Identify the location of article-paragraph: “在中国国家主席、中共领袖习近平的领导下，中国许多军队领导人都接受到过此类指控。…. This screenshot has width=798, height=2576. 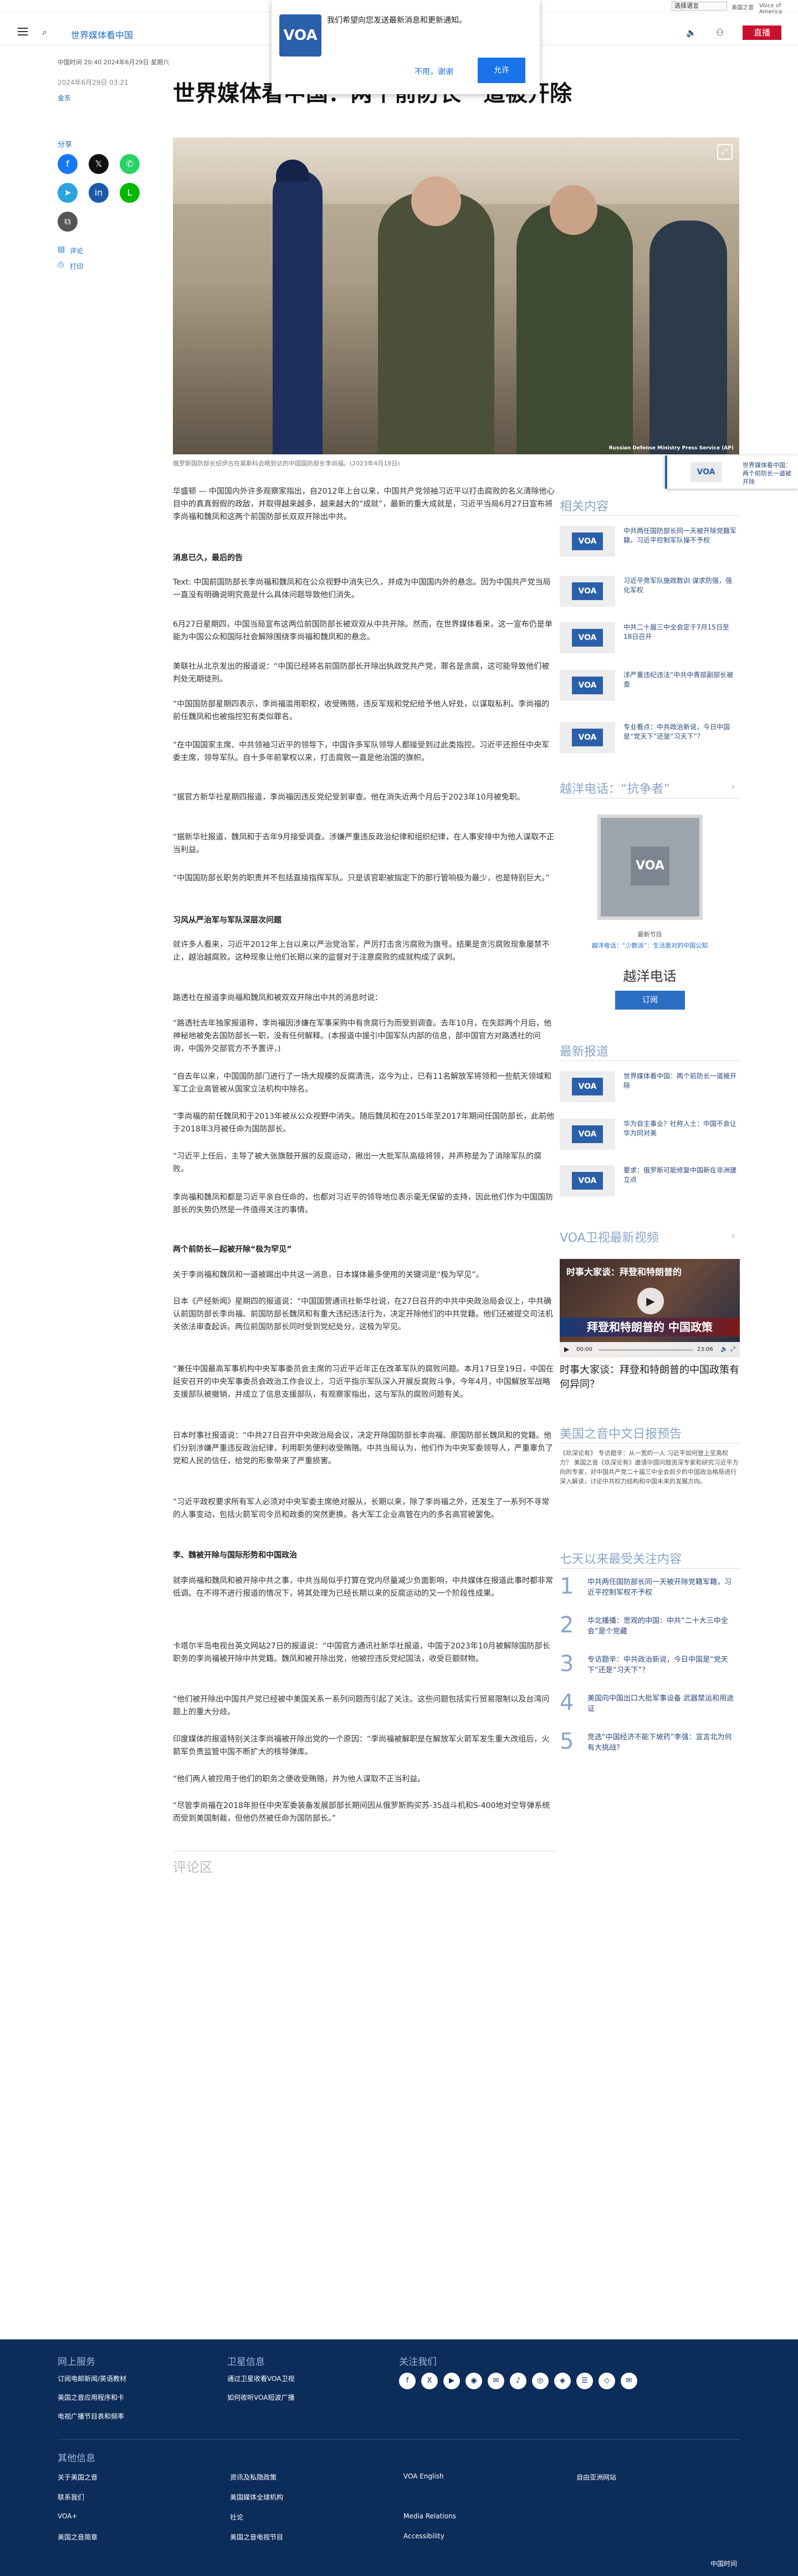
(361, 751).